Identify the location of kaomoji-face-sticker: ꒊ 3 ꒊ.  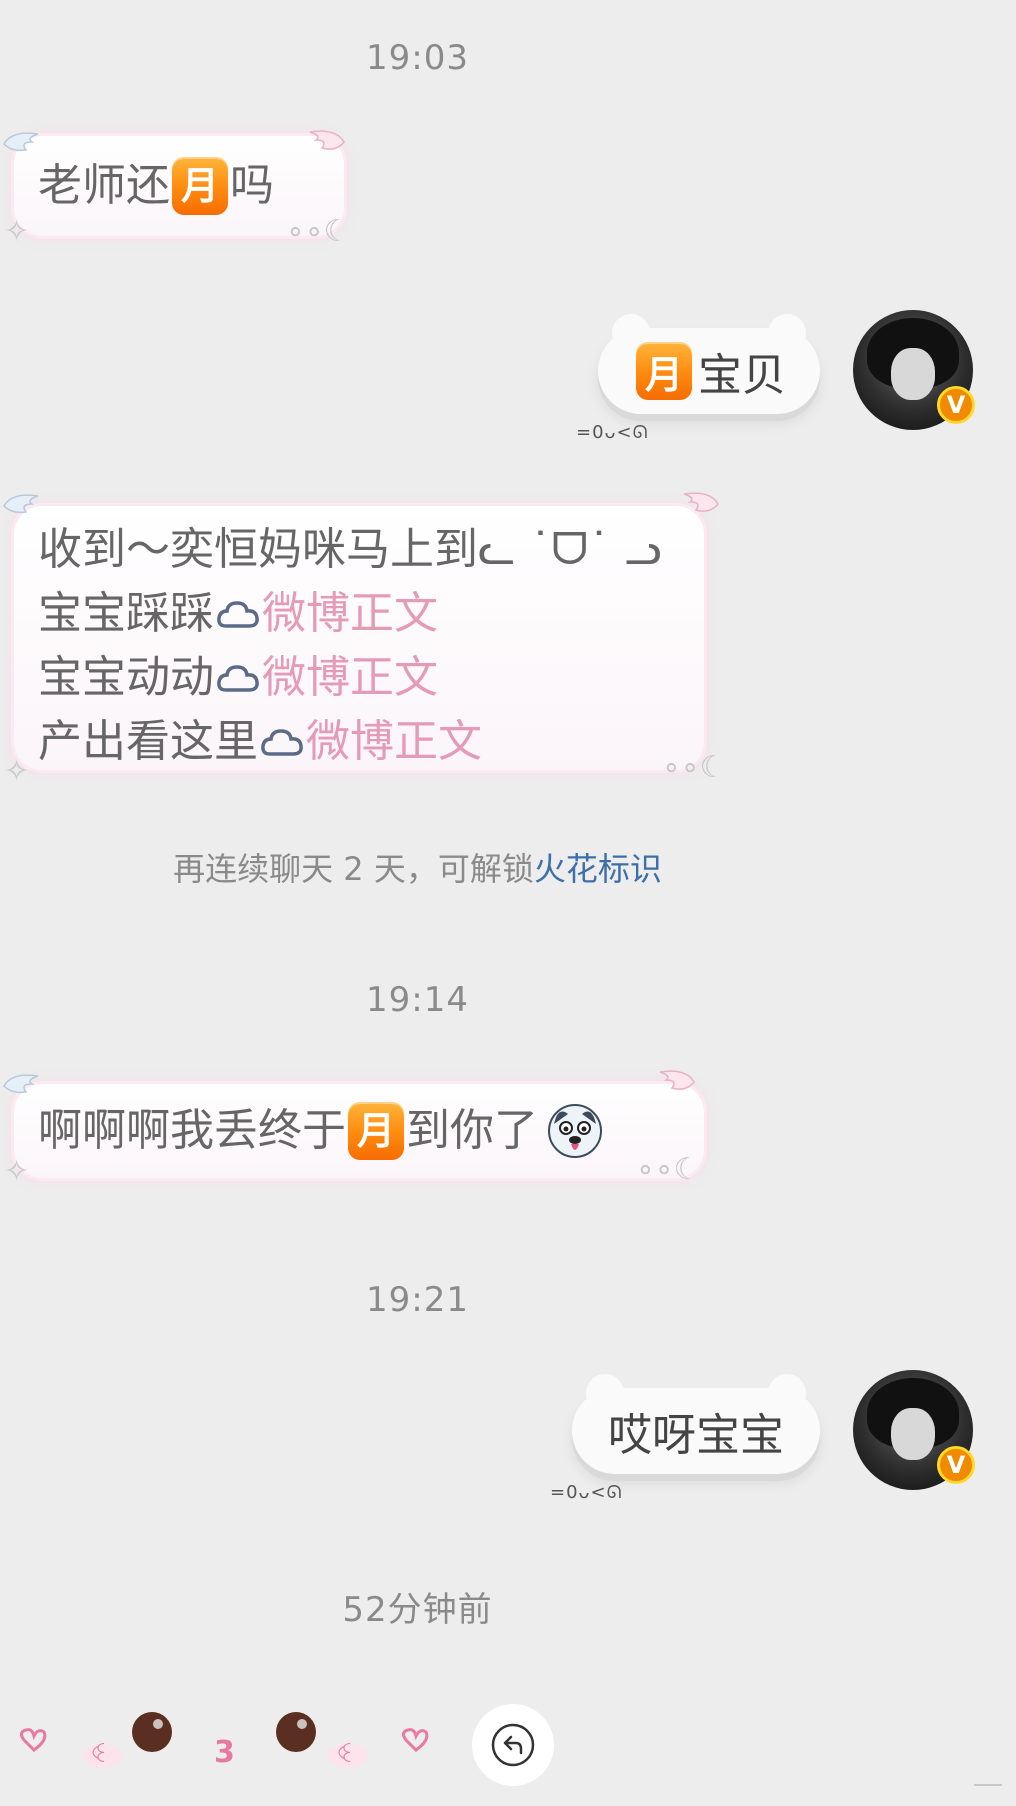
(224, 1741).